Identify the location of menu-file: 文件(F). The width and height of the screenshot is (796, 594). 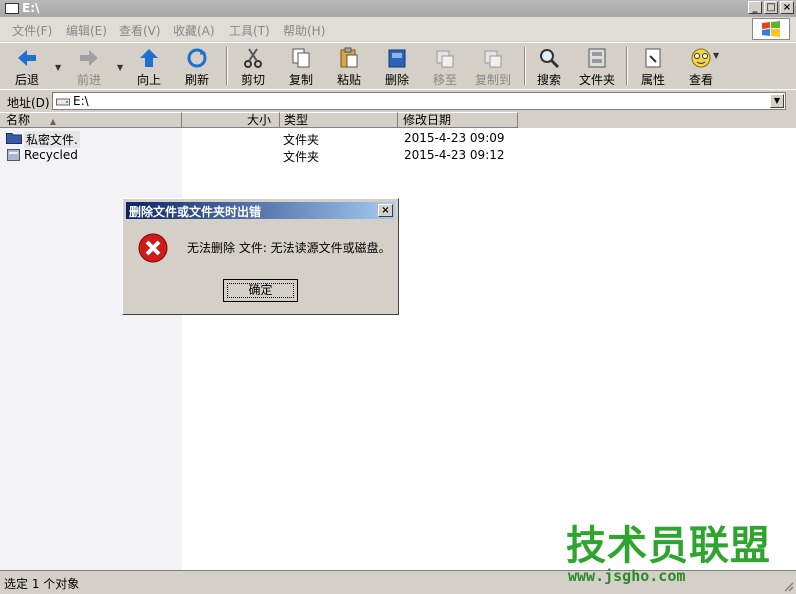
(32, 30).